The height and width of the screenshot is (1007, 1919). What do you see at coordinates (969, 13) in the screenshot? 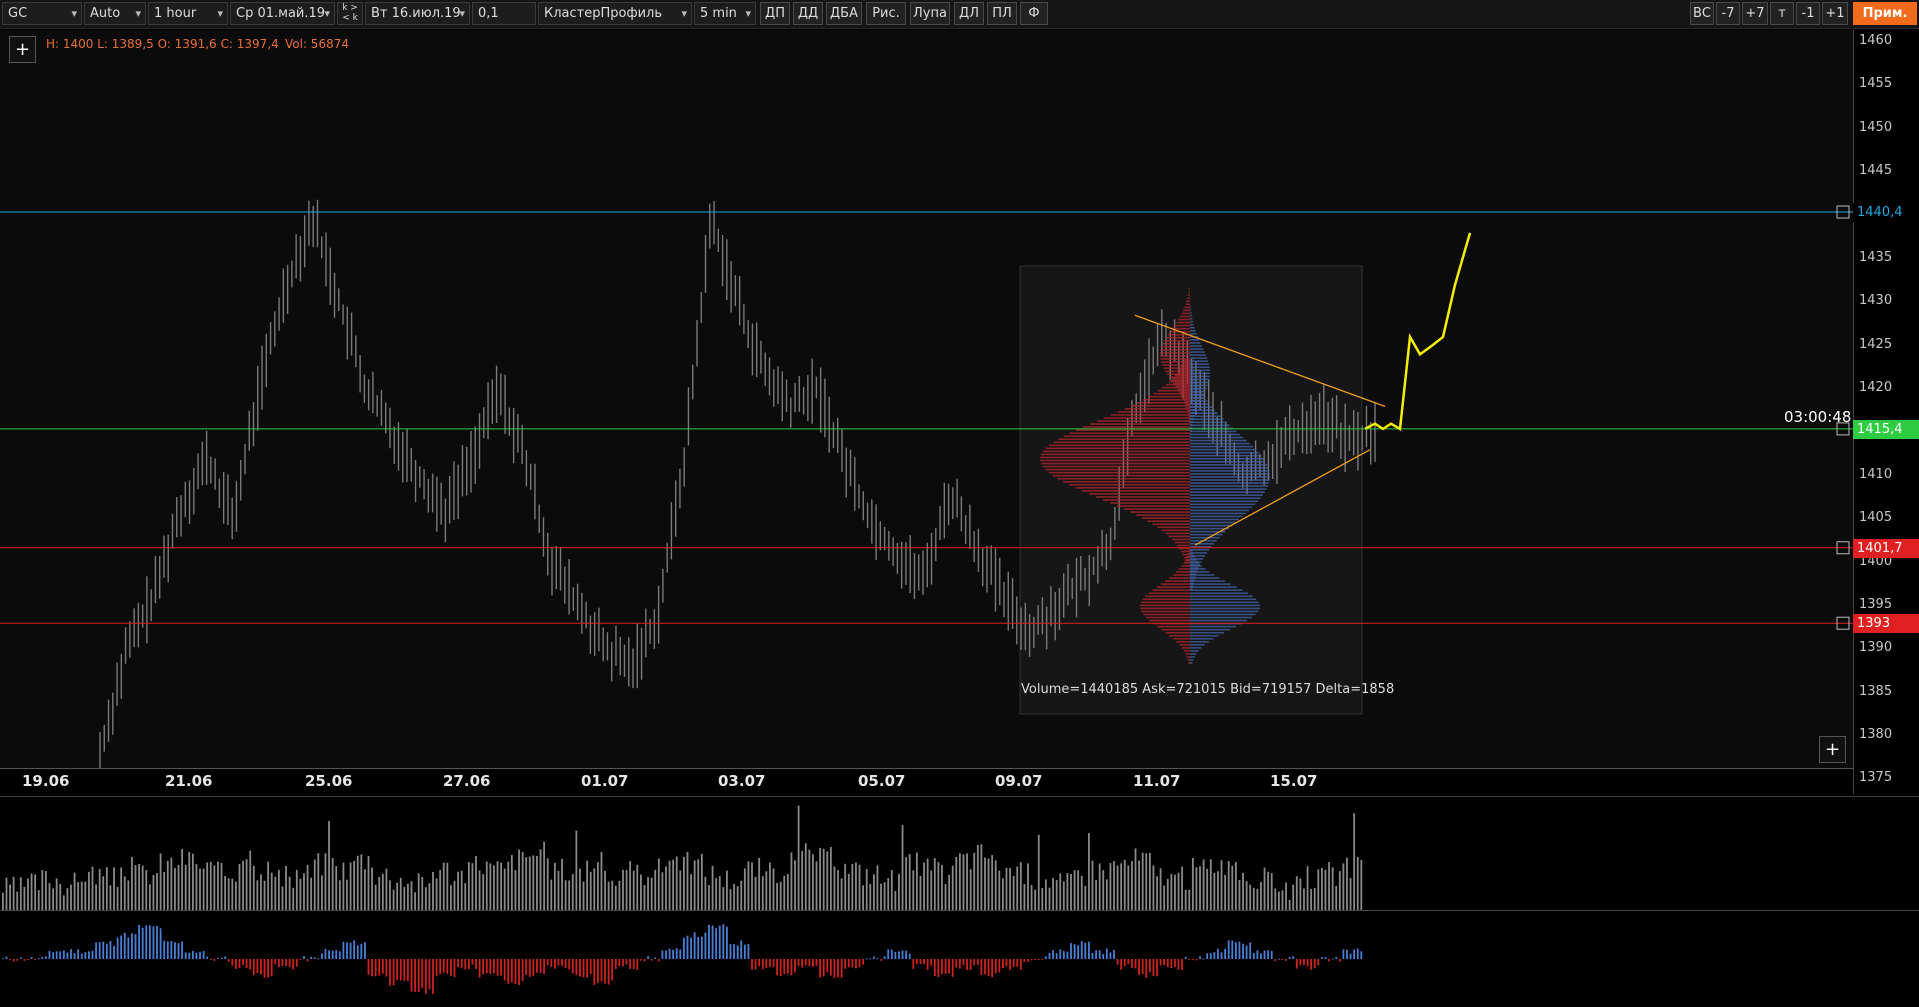
I see `dl-button: ДЛ` at bounding box center [969, 13].